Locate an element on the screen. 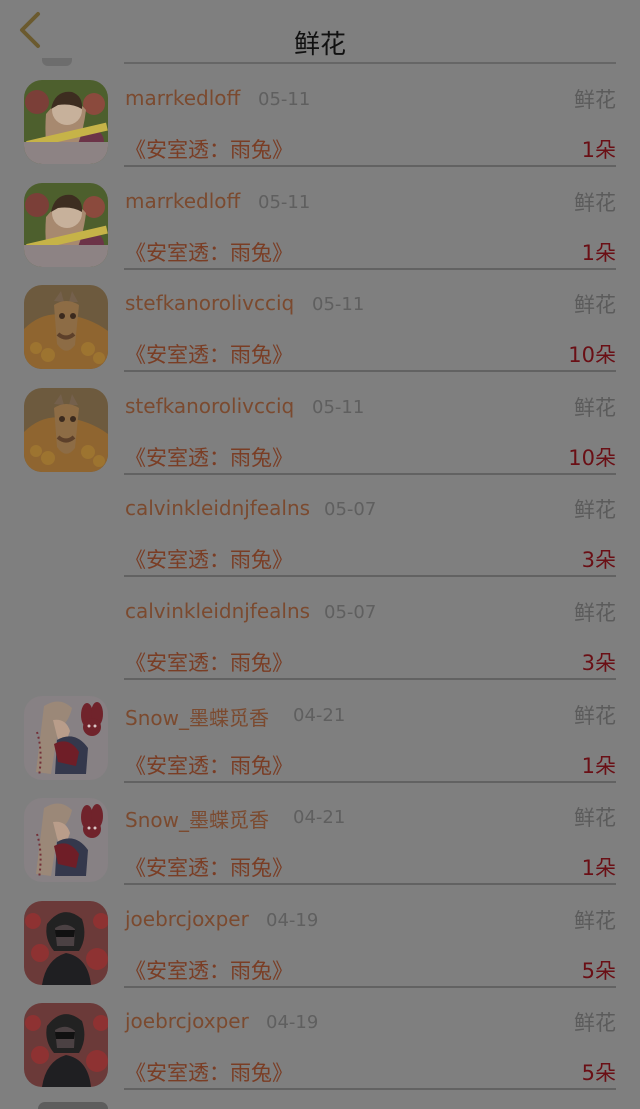 The image size is (640, 1109). top-bar: 鲜花 is located at coordinates (320, 33).